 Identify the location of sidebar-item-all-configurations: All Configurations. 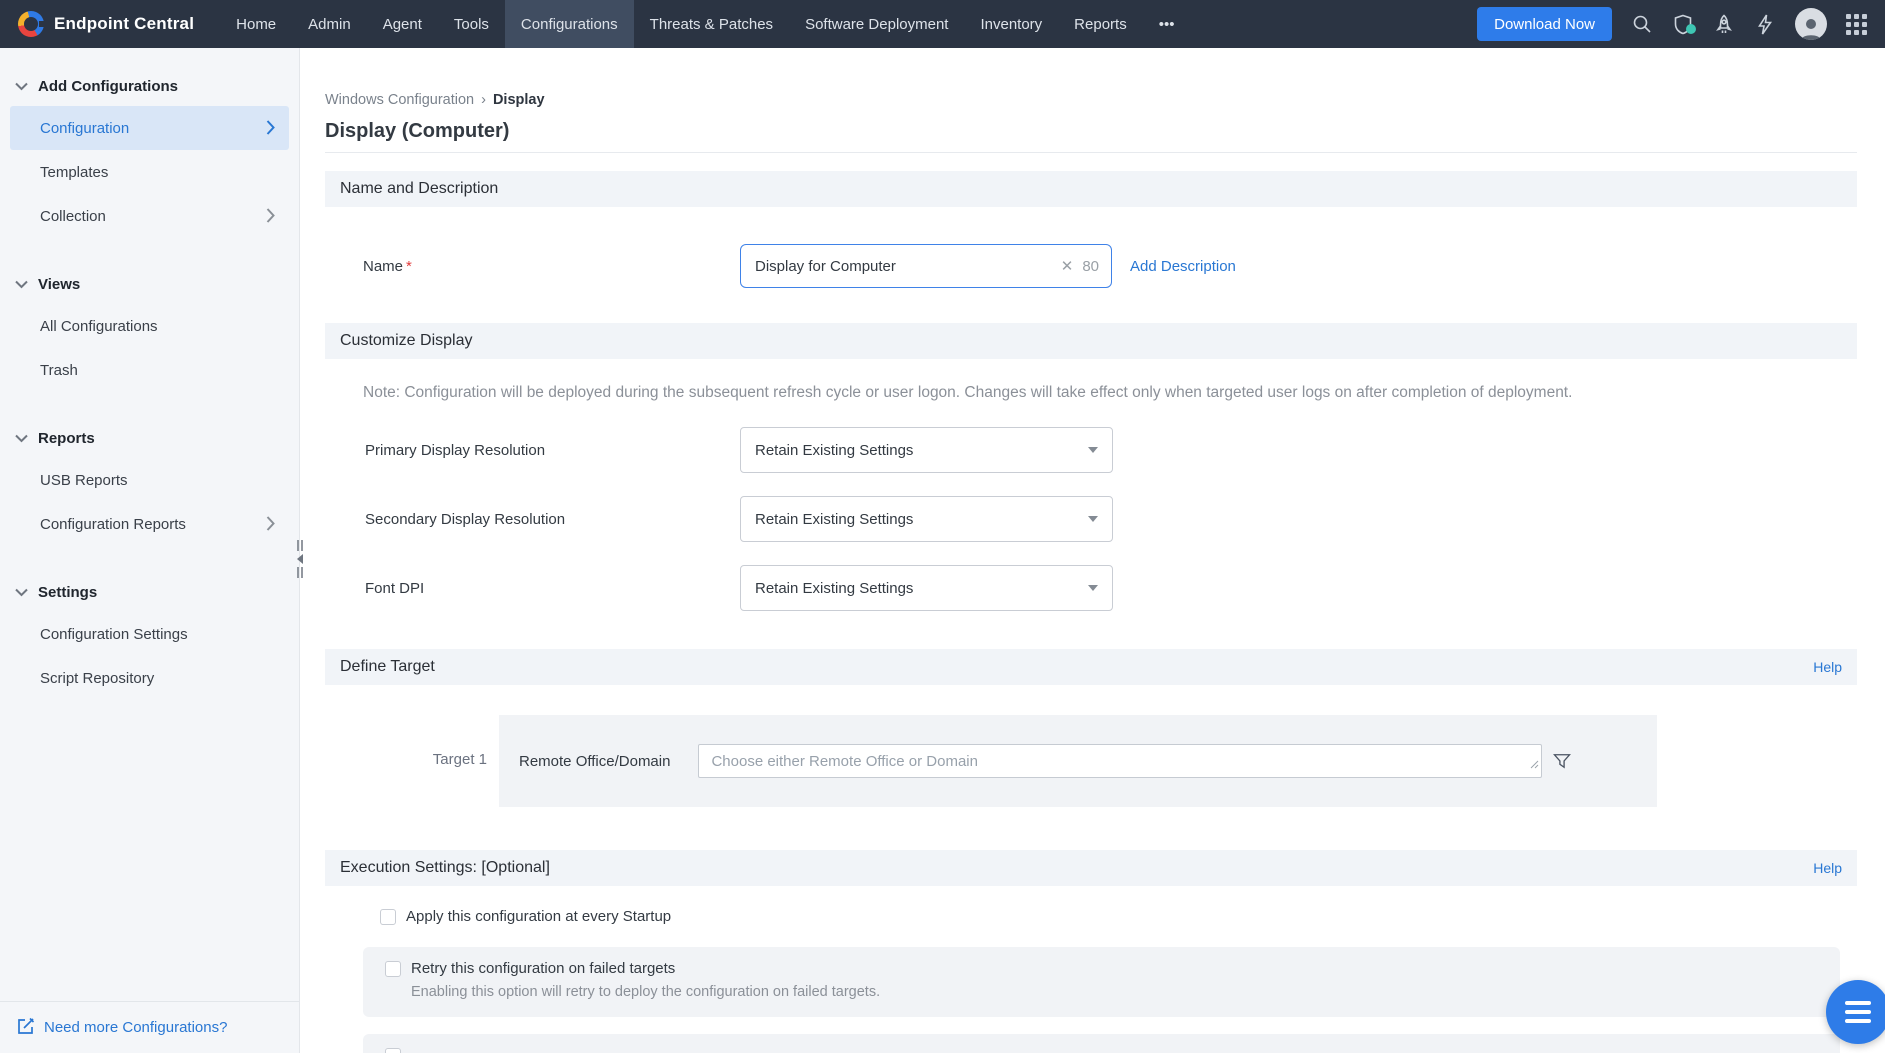
(149, 326).